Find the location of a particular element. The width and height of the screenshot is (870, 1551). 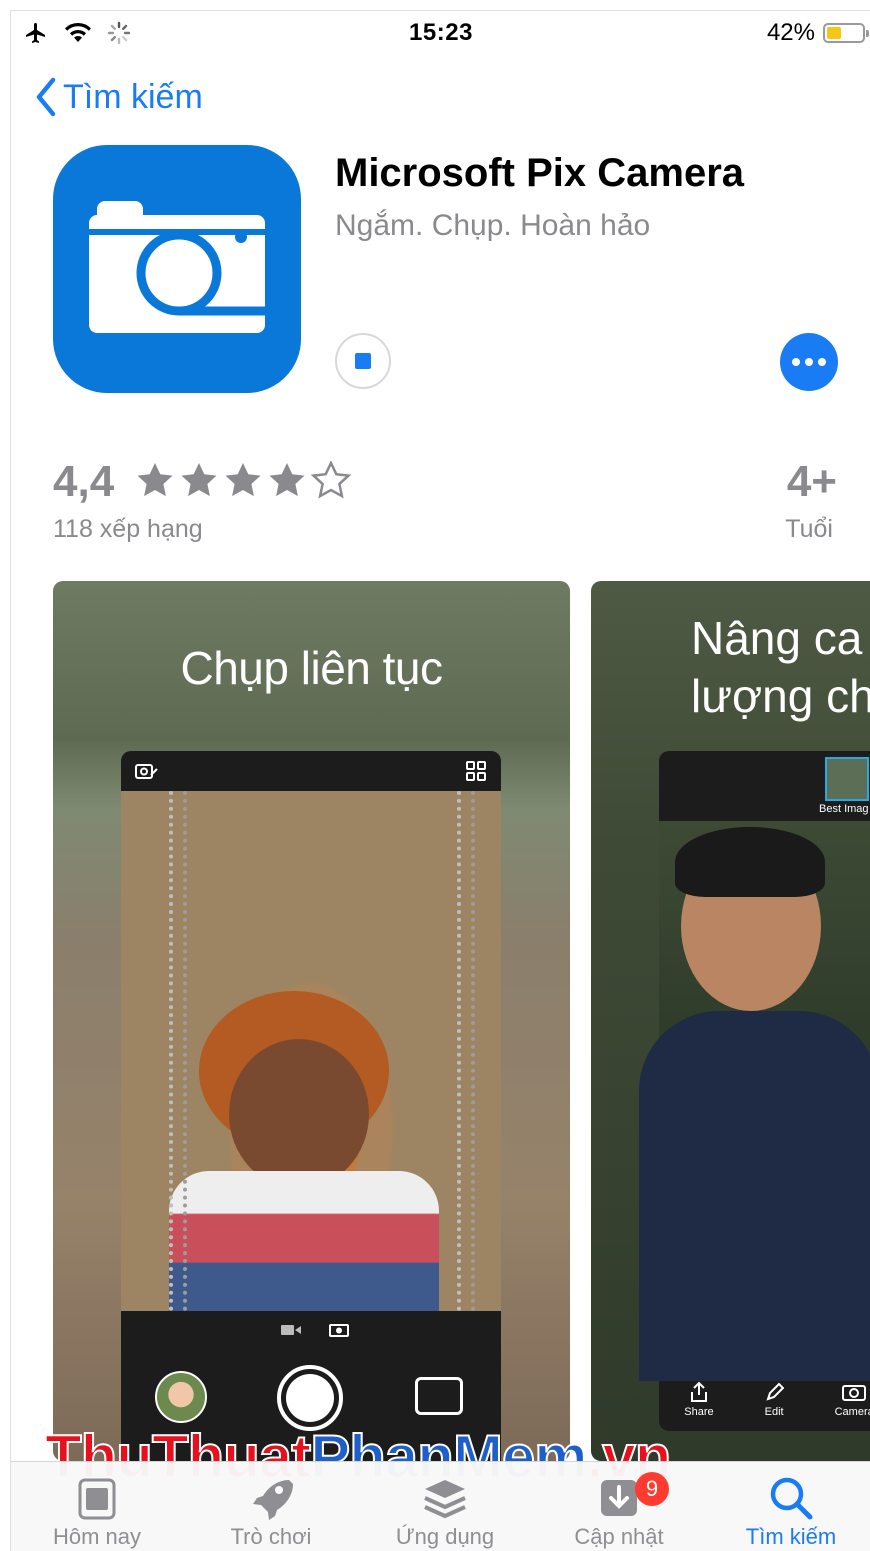

age-label: Tuổi is located at coordinates (809, 529).